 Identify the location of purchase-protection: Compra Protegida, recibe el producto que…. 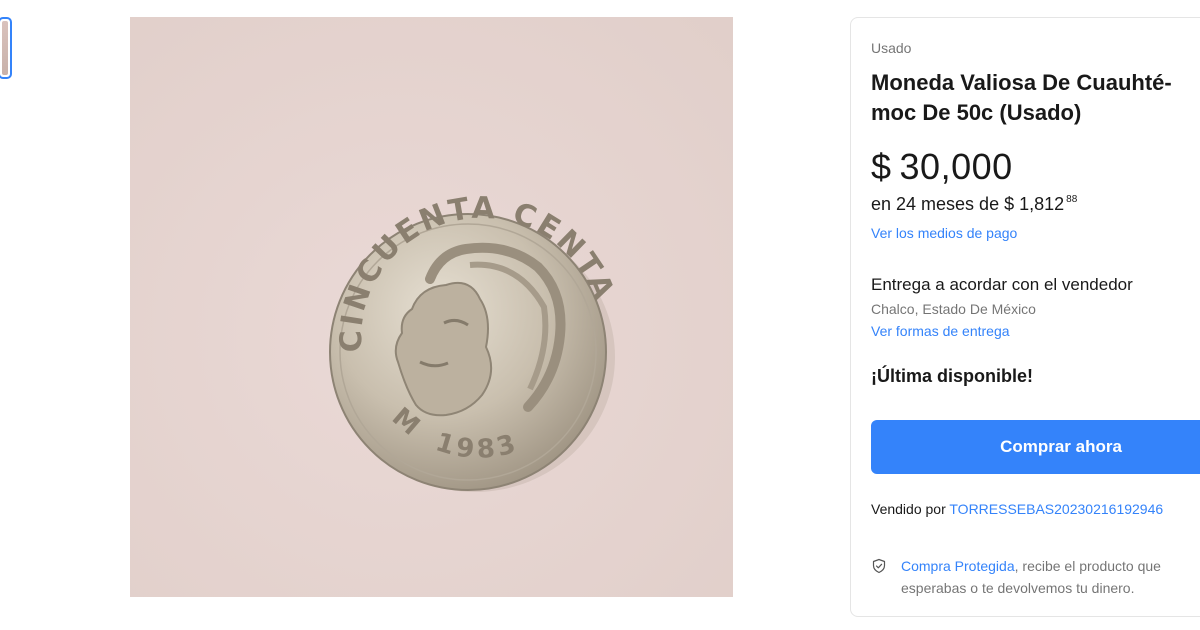
(1050, 577).